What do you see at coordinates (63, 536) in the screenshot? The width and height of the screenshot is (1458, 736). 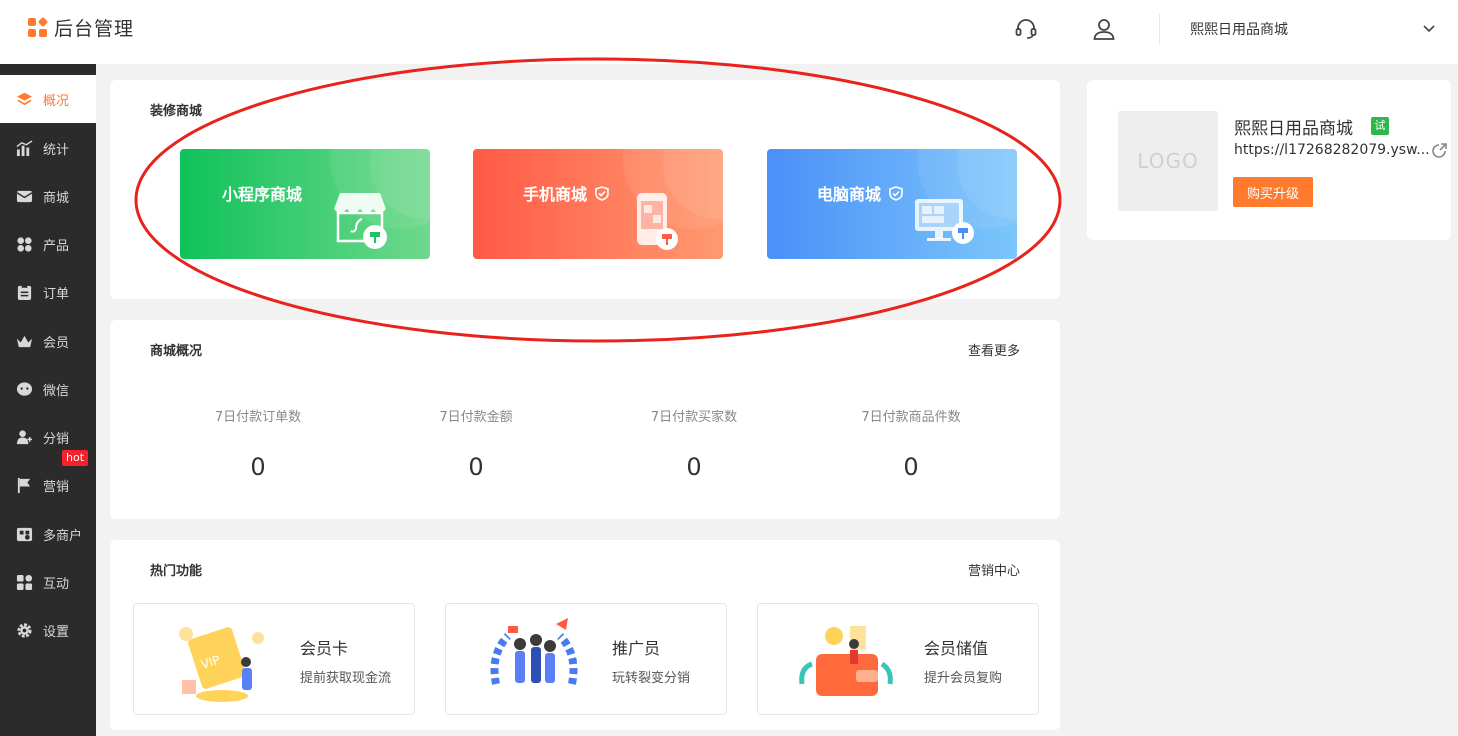 I see `sidebar-item-label: 多商户` at bounding box center [63, 536].